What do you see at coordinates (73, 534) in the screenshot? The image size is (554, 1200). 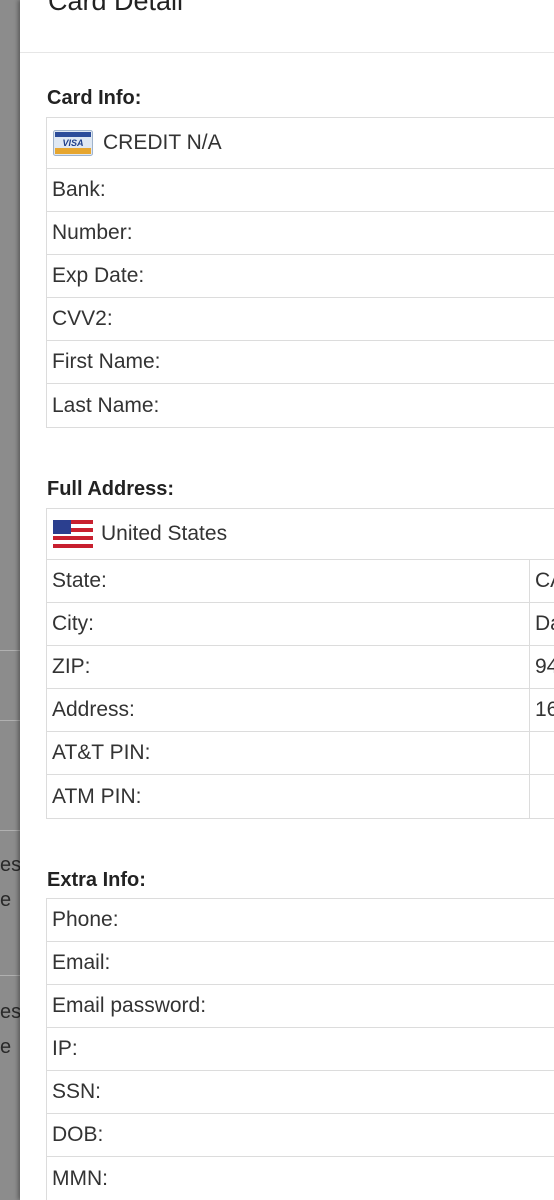 I see `us-flag-icon` at bounding box center [73, 534].